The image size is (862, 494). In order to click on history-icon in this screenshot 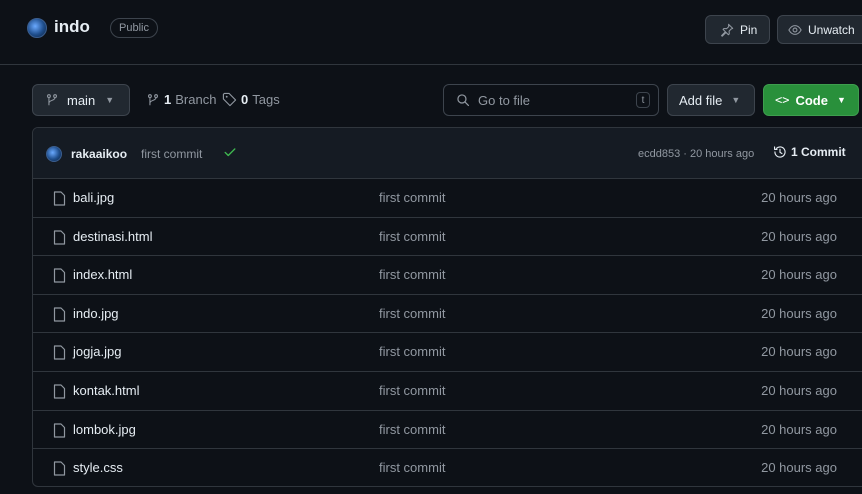, I will do `click(780, 152)`.